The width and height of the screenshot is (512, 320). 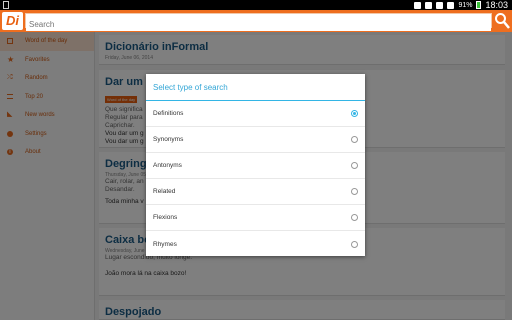 What do you see at coordinates (164, 191) in the screenshot?
I see `option-label: Related` at bounding box center [164, 191].